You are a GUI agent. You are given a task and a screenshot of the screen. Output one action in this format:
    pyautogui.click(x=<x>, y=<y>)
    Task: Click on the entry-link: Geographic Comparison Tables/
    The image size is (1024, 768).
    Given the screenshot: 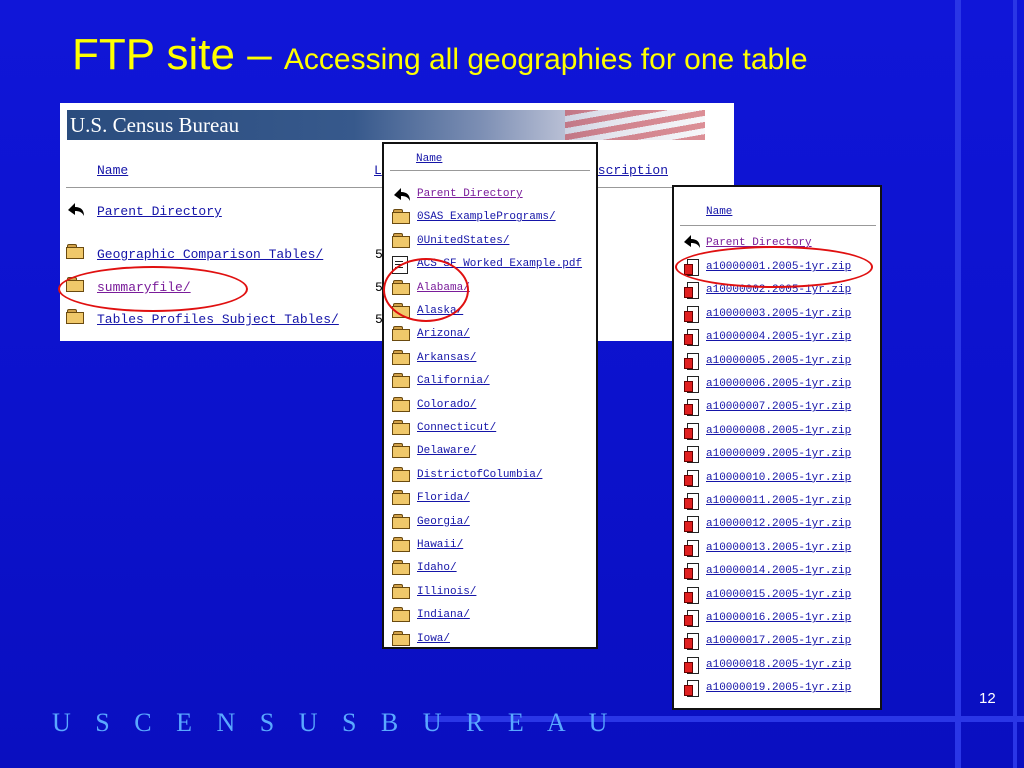 What is the action you would take?
    pyautogui.click(x=210, y=254)
    